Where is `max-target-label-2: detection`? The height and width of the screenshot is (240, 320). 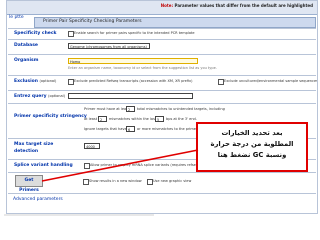 max-target-label-2: detection is located at coordinates (26, 151).